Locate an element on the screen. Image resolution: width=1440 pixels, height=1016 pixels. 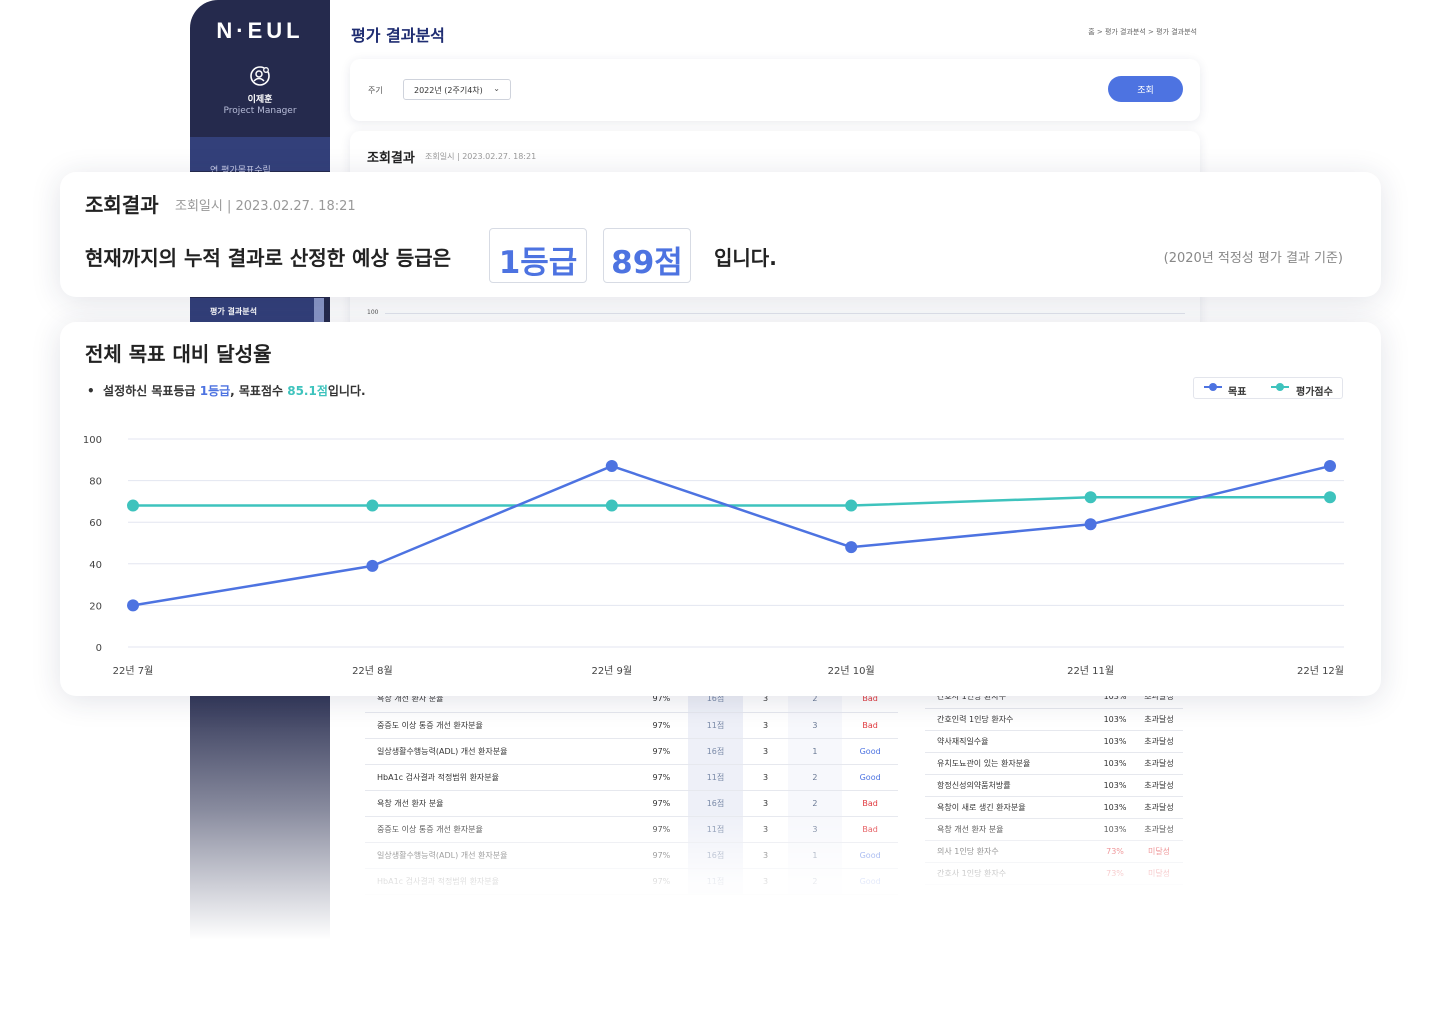
table-cell-name: 간호인력 1인당 환자수 is located at coordinates (1010, 719).